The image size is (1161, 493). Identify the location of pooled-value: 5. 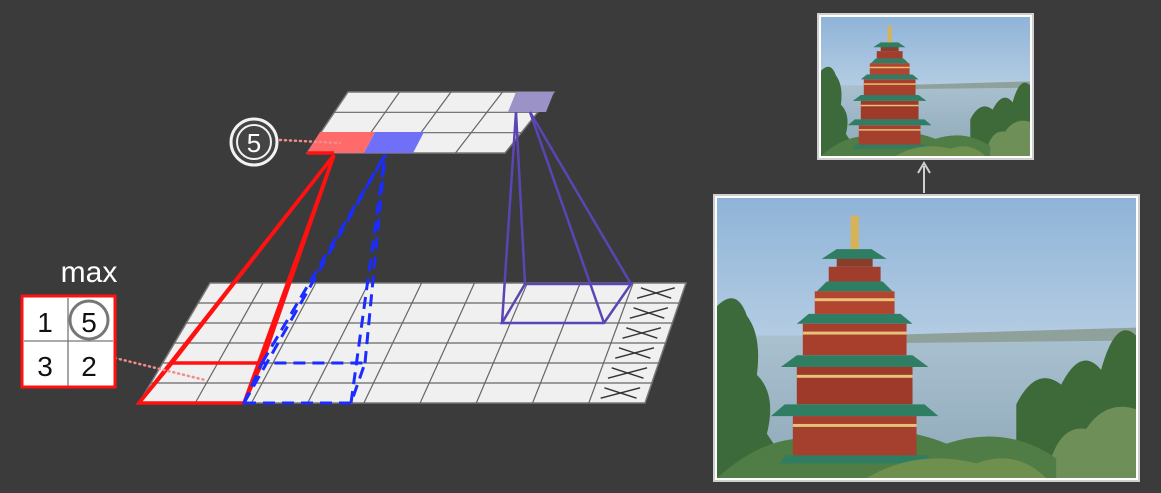
(254, 143).